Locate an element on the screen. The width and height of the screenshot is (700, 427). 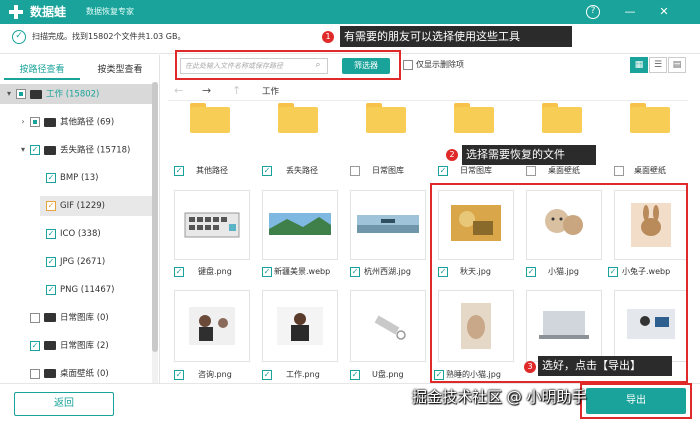
tab-by-path: 按路径查看 is located at coordinates (42, 70).